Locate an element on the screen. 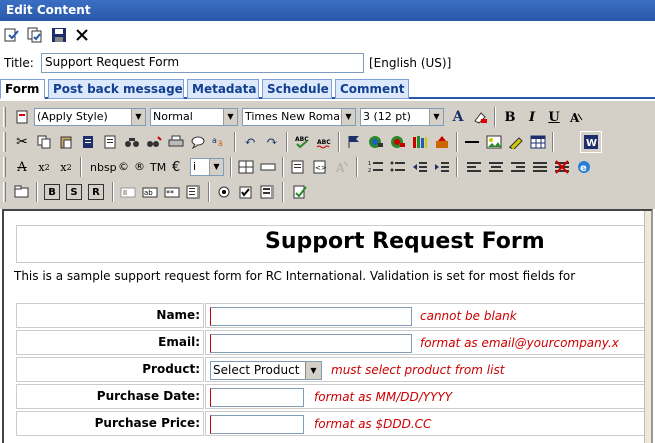  radio-button-icon is located at coordinates (224, 192).